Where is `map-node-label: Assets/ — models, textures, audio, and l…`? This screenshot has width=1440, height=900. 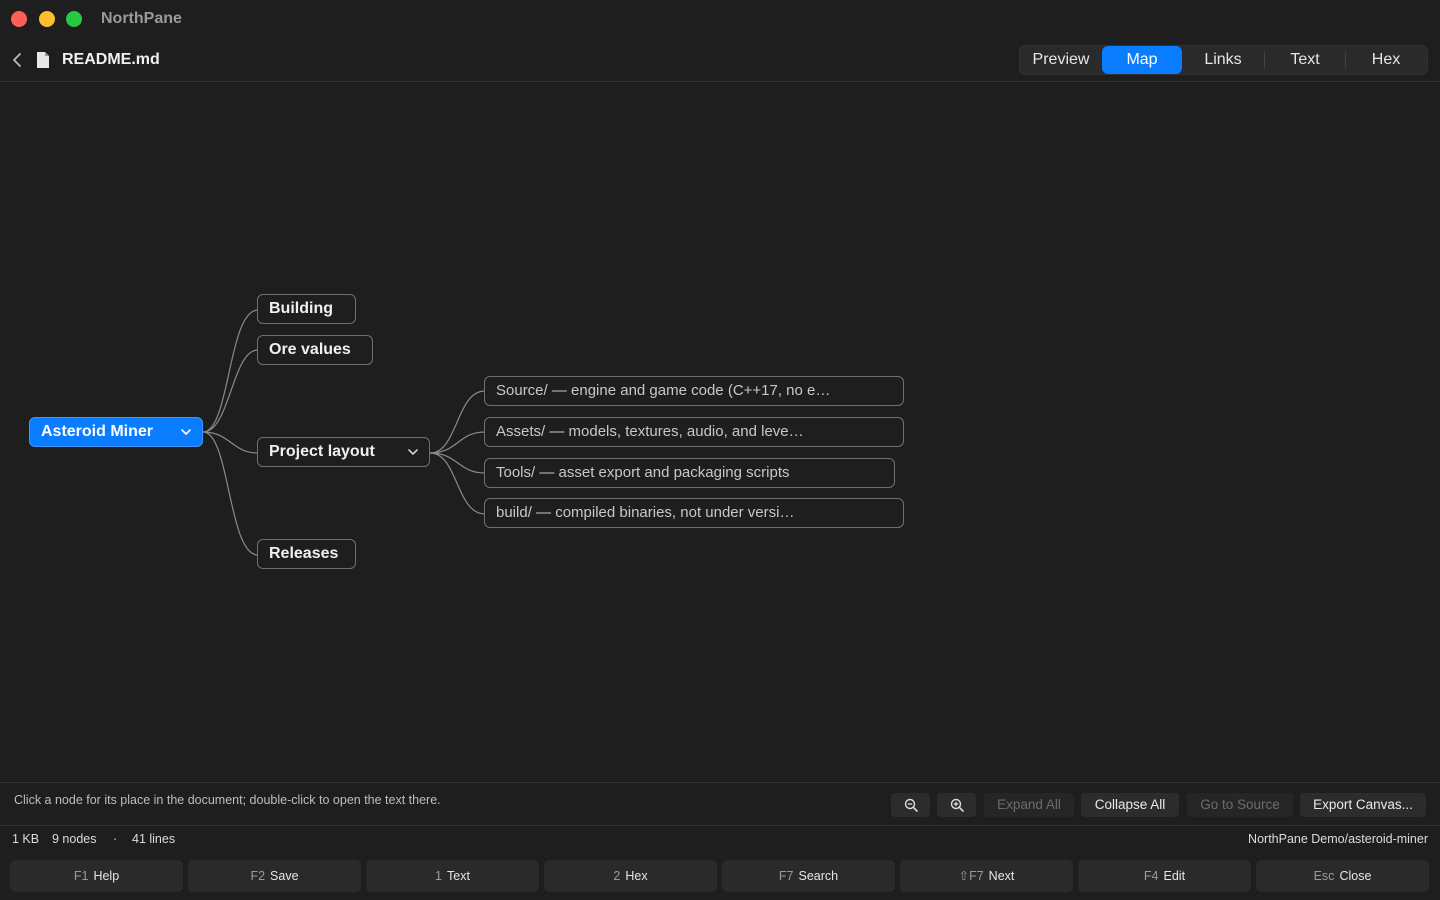
map-node-label: Assets/ — models, textures, audio, and l… is located at coordinates (650, 431).